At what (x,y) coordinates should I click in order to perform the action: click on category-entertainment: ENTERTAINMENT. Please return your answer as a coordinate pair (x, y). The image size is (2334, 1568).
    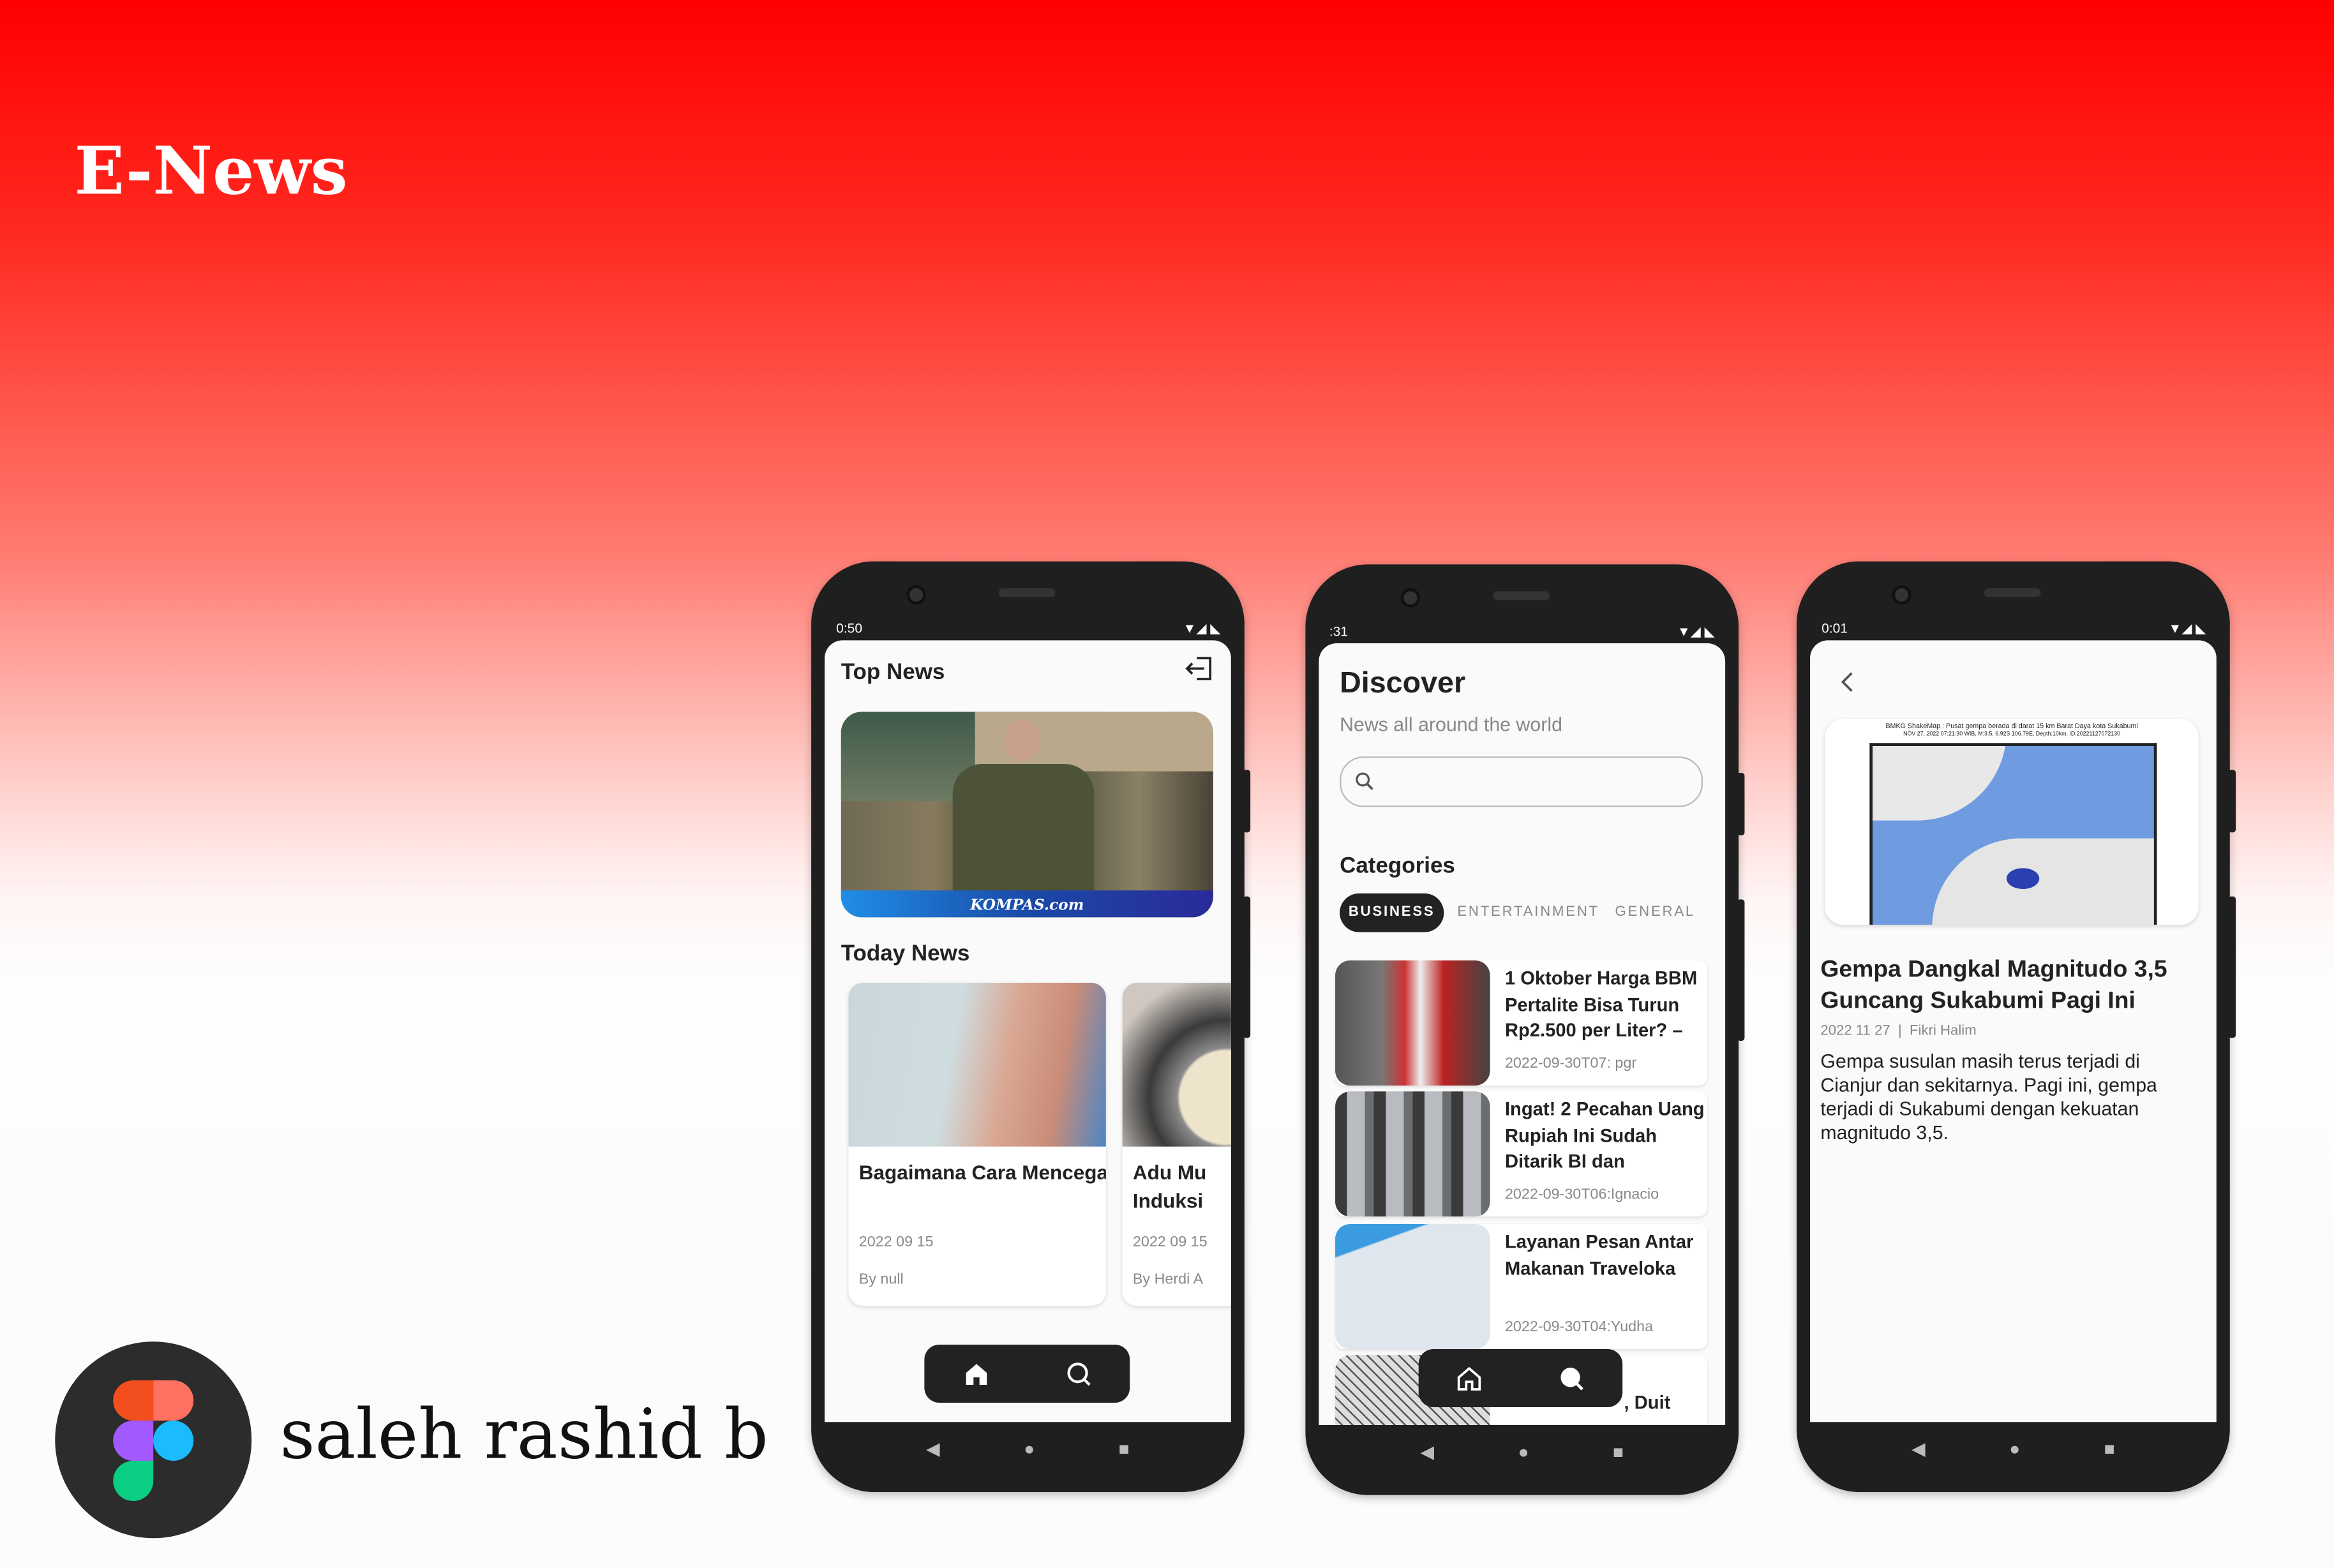
    Looking at the image, I should click on (1528, 912).